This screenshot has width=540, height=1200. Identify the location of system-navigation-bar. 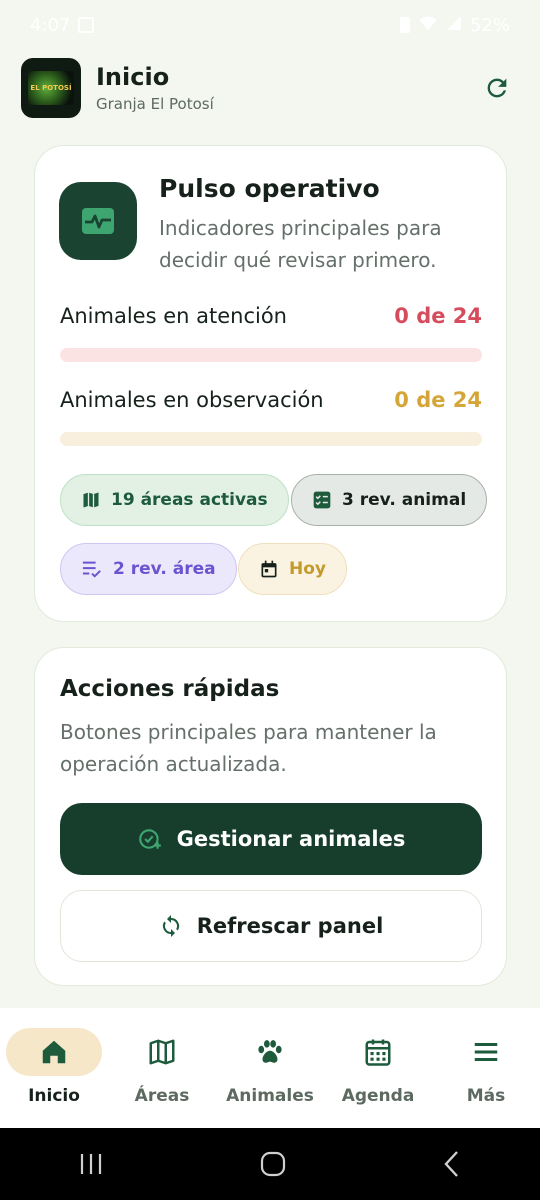
(270, 1164).